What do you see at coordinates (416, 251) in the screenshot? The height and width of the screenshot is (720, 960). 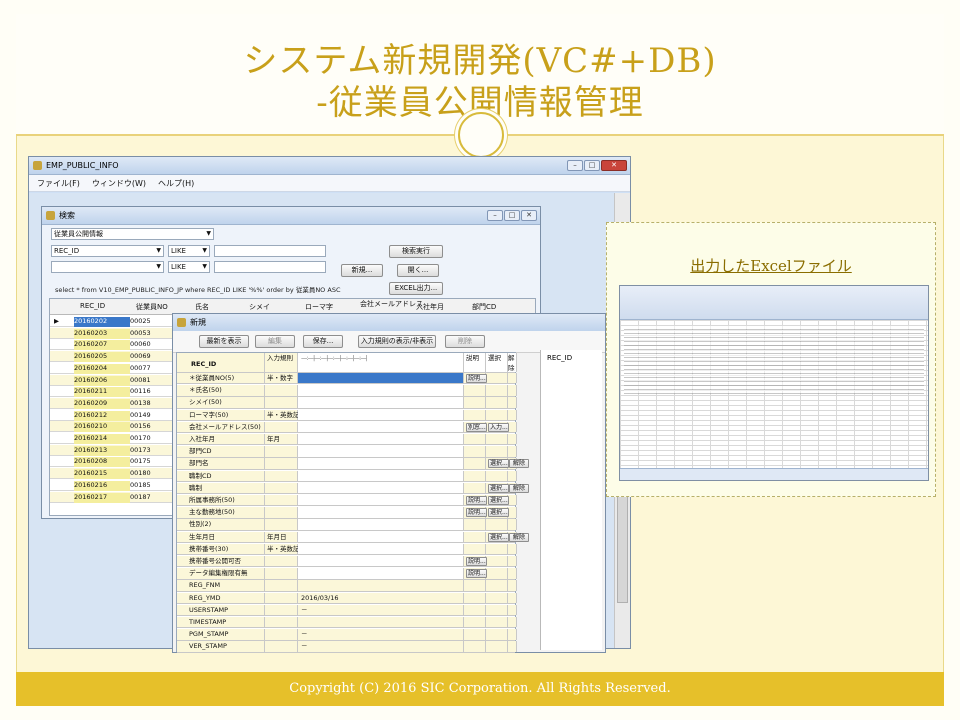 I see `search-execute-button: 検索実行` at bounding box center [416, 251].